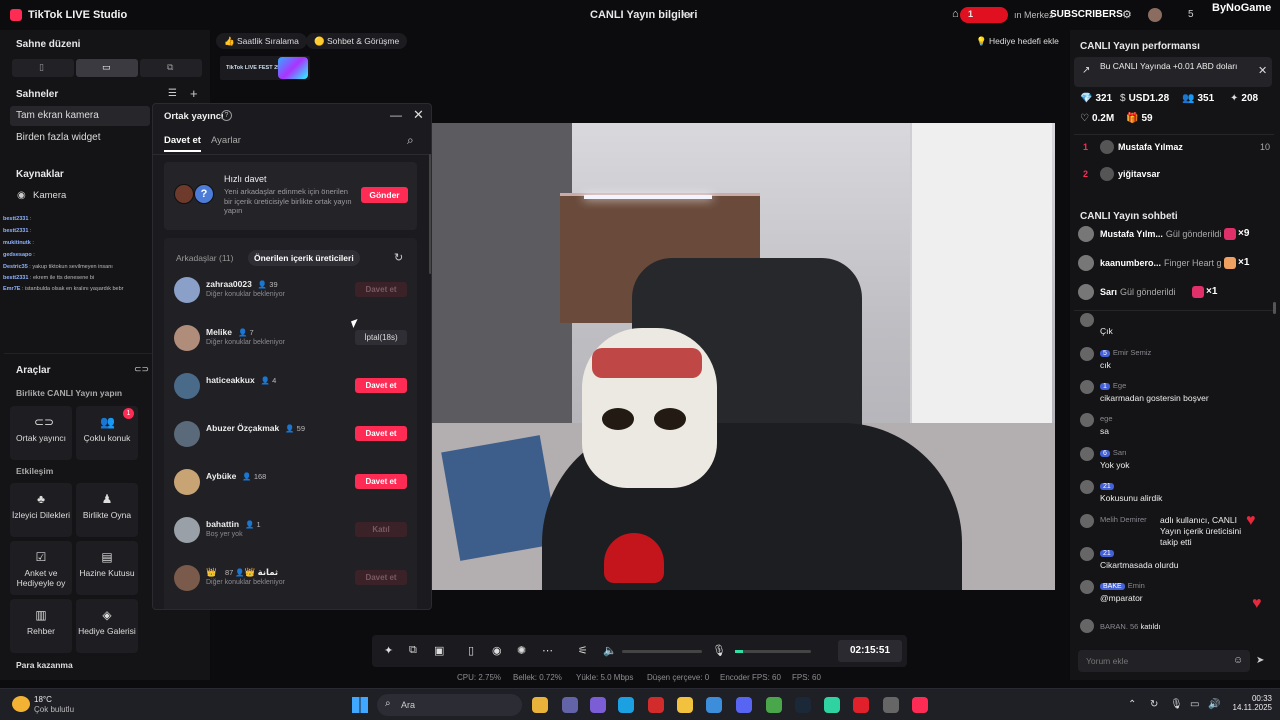 Image resolution: width=1280 pixels, height=720 pixels. I want to click on window-icon: ▣, so click(439, 650).